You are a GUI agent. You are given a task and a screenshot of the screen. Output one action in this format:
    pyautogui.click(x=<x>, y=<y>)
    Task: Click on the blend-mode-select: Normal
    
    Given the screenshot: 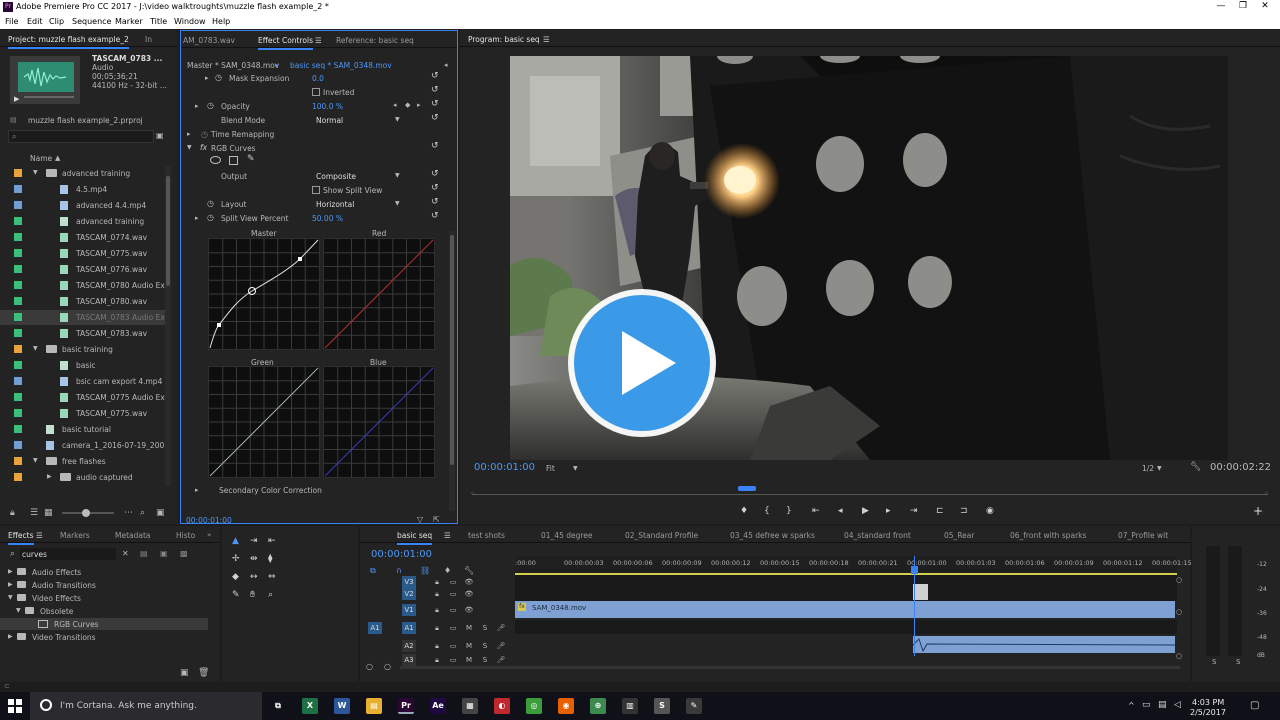 What is the action you would take?
    pyautogui.click(x=329, y=120)
    